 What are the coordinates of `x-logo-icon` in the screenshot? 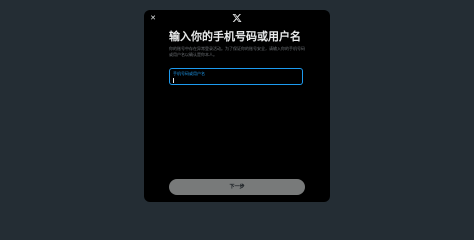 It's located at (237, 18).